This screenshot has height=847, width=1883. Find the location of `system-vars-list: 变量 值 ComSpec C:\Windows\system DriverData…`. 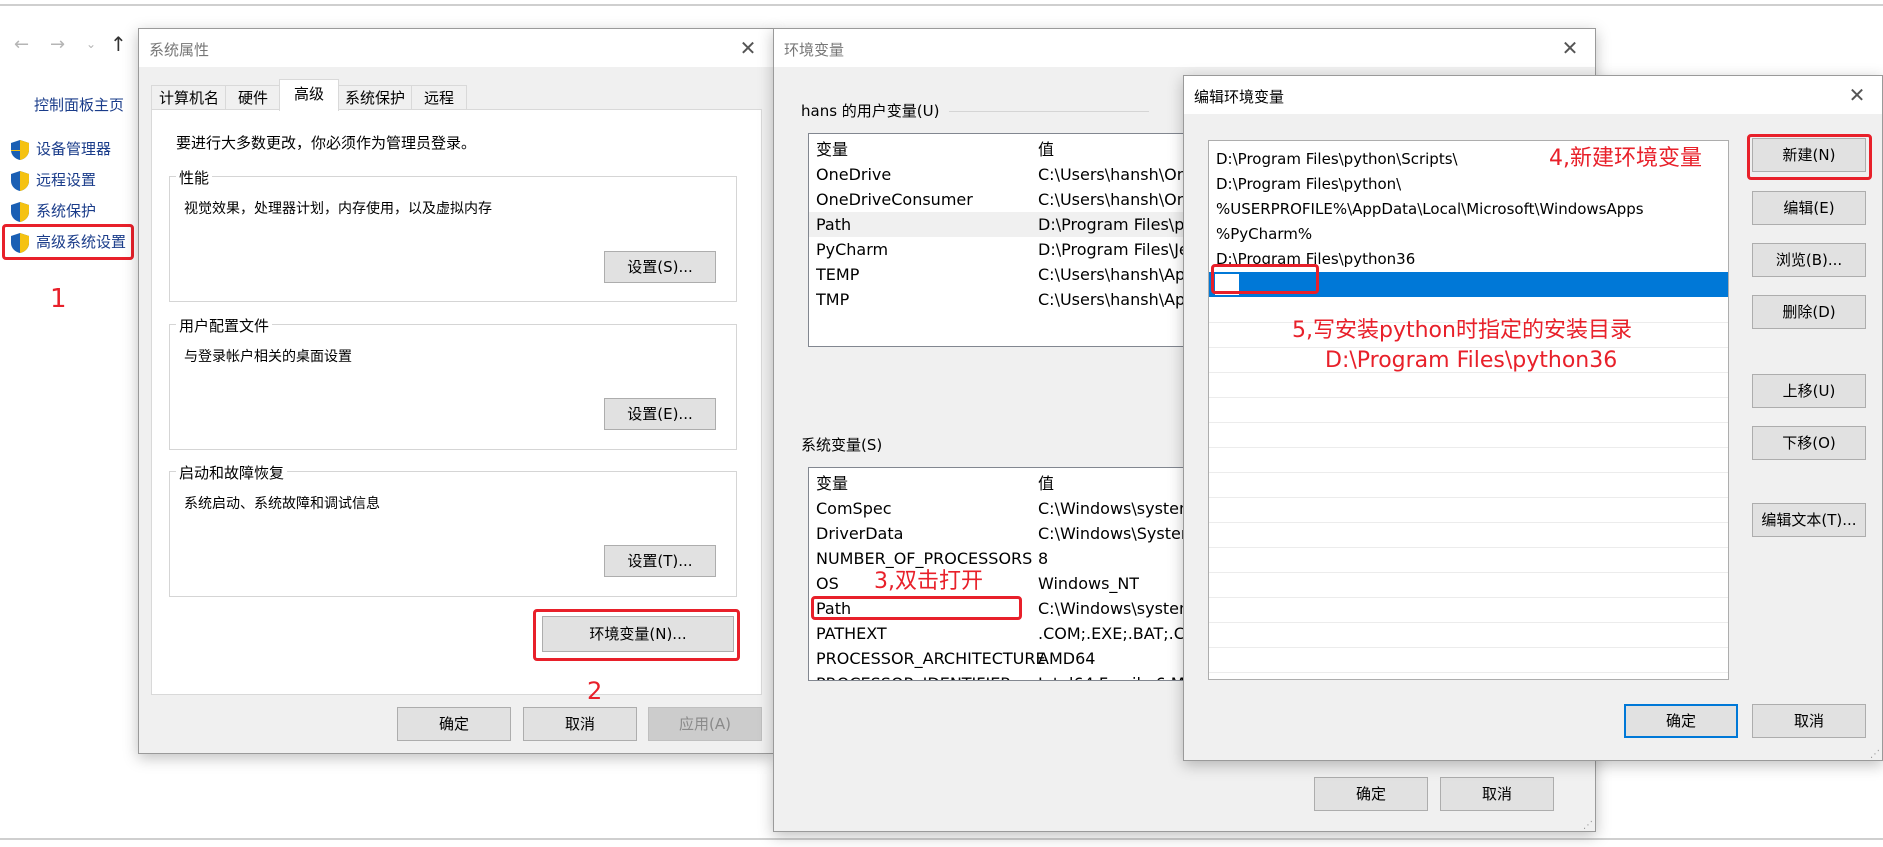

system-vars-list: 变量 值 ComSpec C:\Windows\system DriverData… is located at coordinates (999, 574).